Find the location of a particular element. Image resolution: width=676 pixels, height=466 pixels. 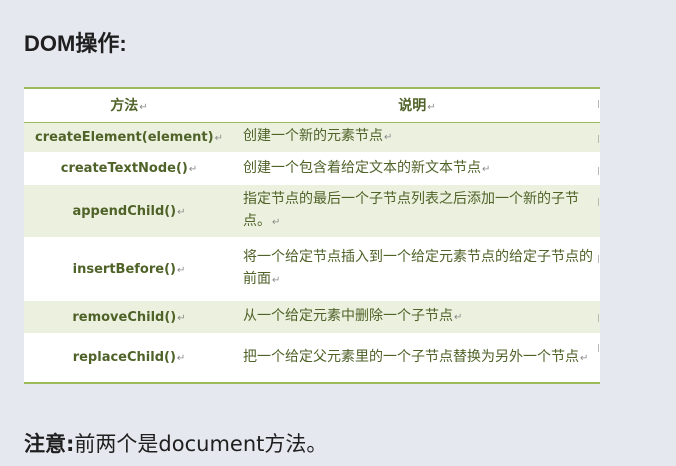

description-cell: 将一个给定节点插入到一个给定元素节点的给定子节点的前面↵ is located at coordinates (417, 269).